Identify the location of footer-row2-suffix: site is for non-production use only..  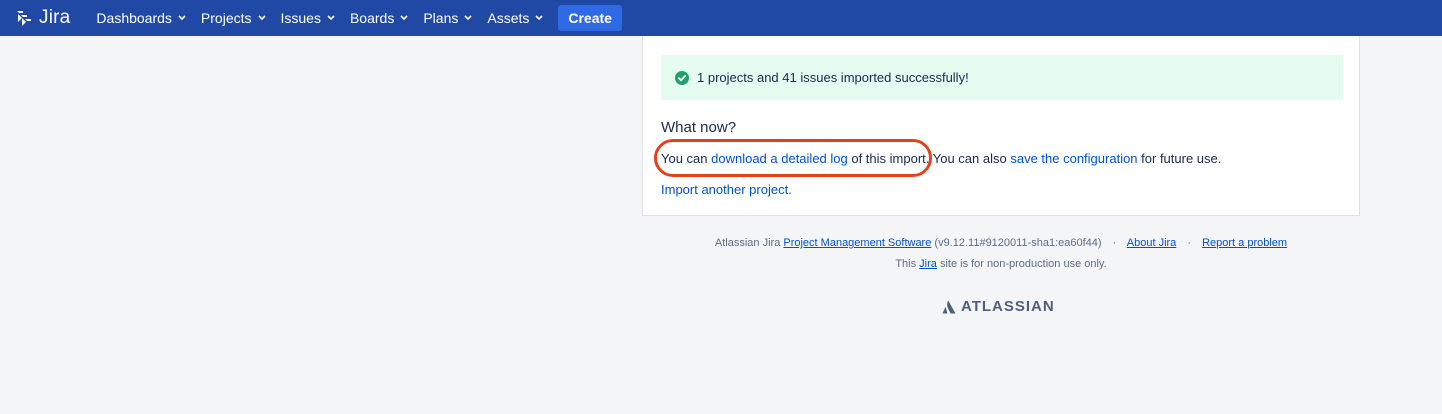
(1021, 264).